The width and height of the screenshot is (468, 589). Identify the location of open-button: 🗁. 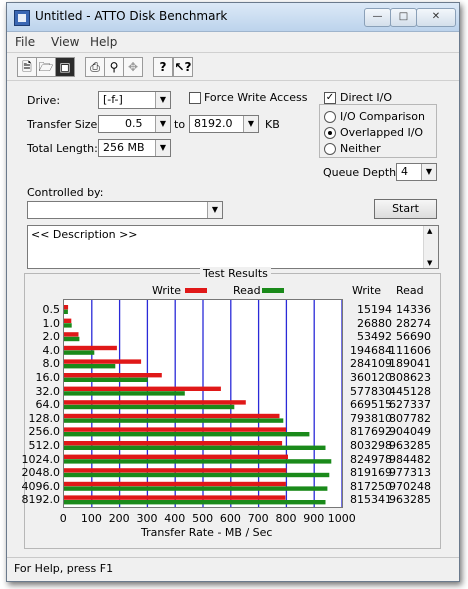
(46, 67).